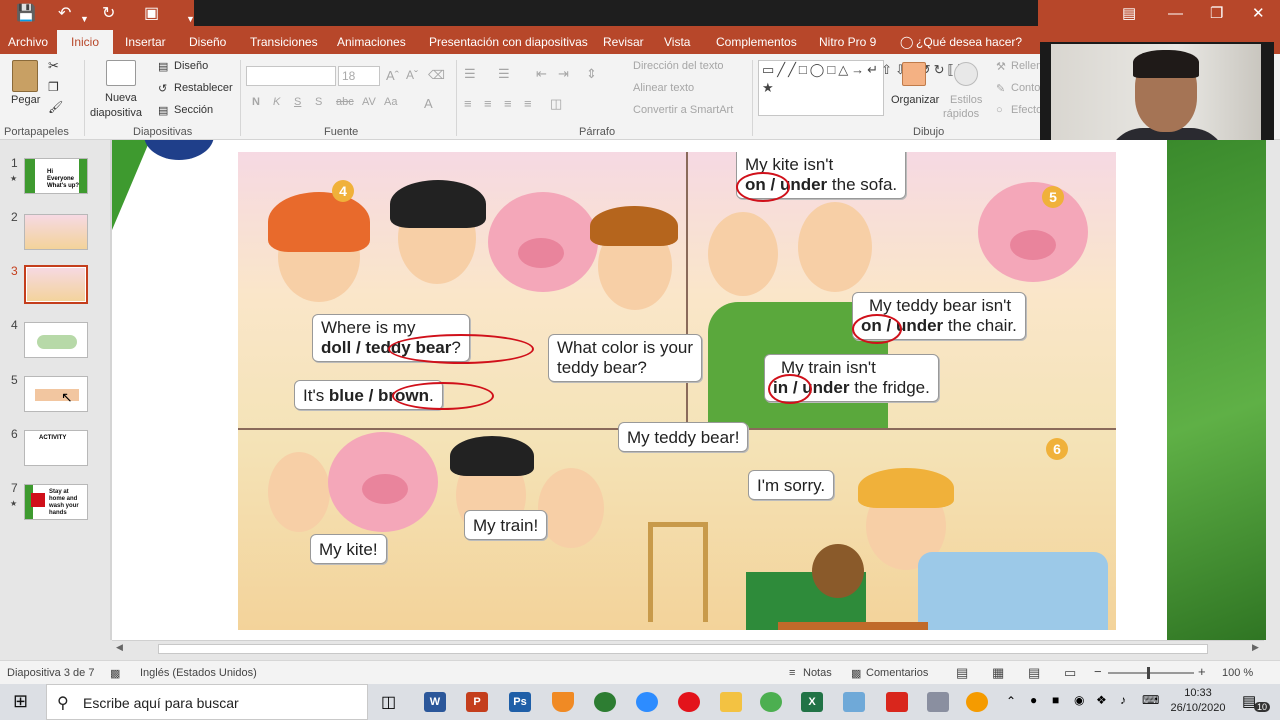 The width and height of the screenshot is (1280, 720). Describe the element at coordinates (477, 702) in the screenshot. I see `powerpoint-icon: P` at that location.